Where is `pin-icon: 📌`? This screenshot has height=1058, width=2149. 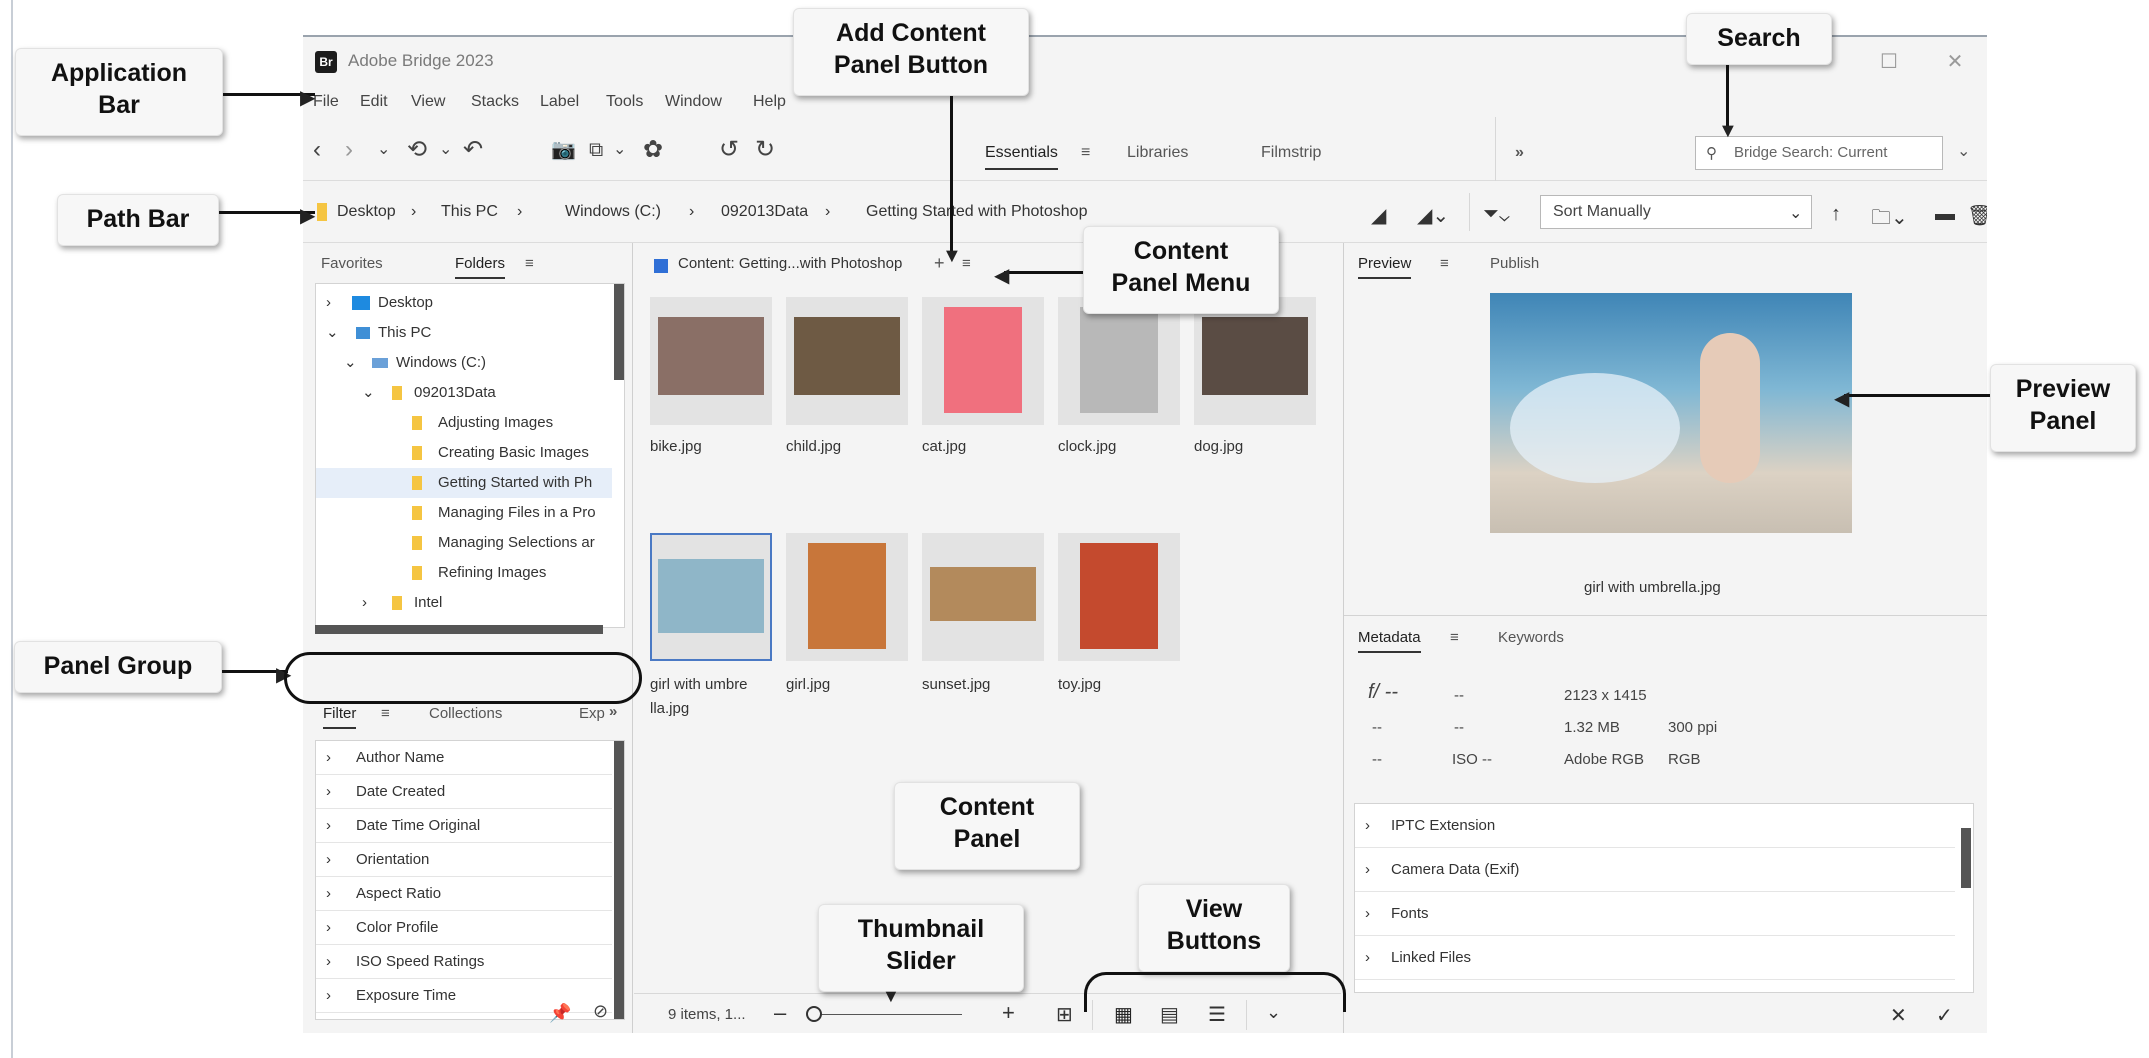 pin-icon: 📌 is located at coordinates (560, 1013).